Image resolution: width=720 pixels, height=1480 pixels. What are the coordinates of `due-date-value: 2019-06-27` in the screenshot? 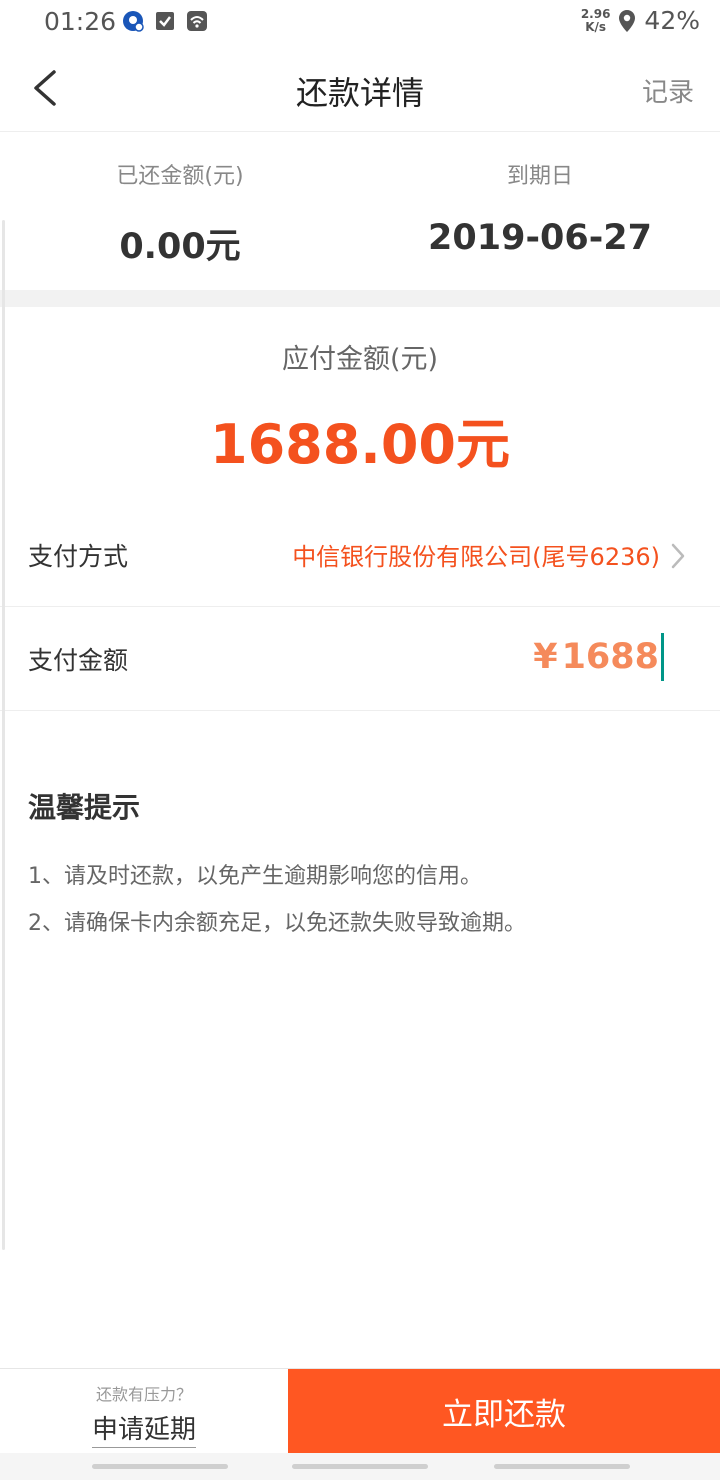 It's located at (540, 238).